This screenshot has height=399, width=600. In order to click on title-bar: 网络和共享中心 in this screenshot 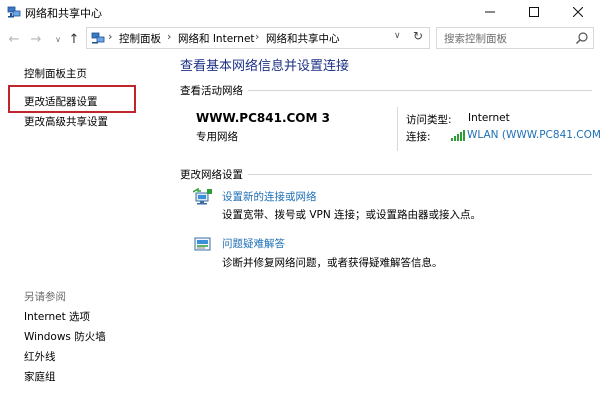, I will do `click(300, 12)`.